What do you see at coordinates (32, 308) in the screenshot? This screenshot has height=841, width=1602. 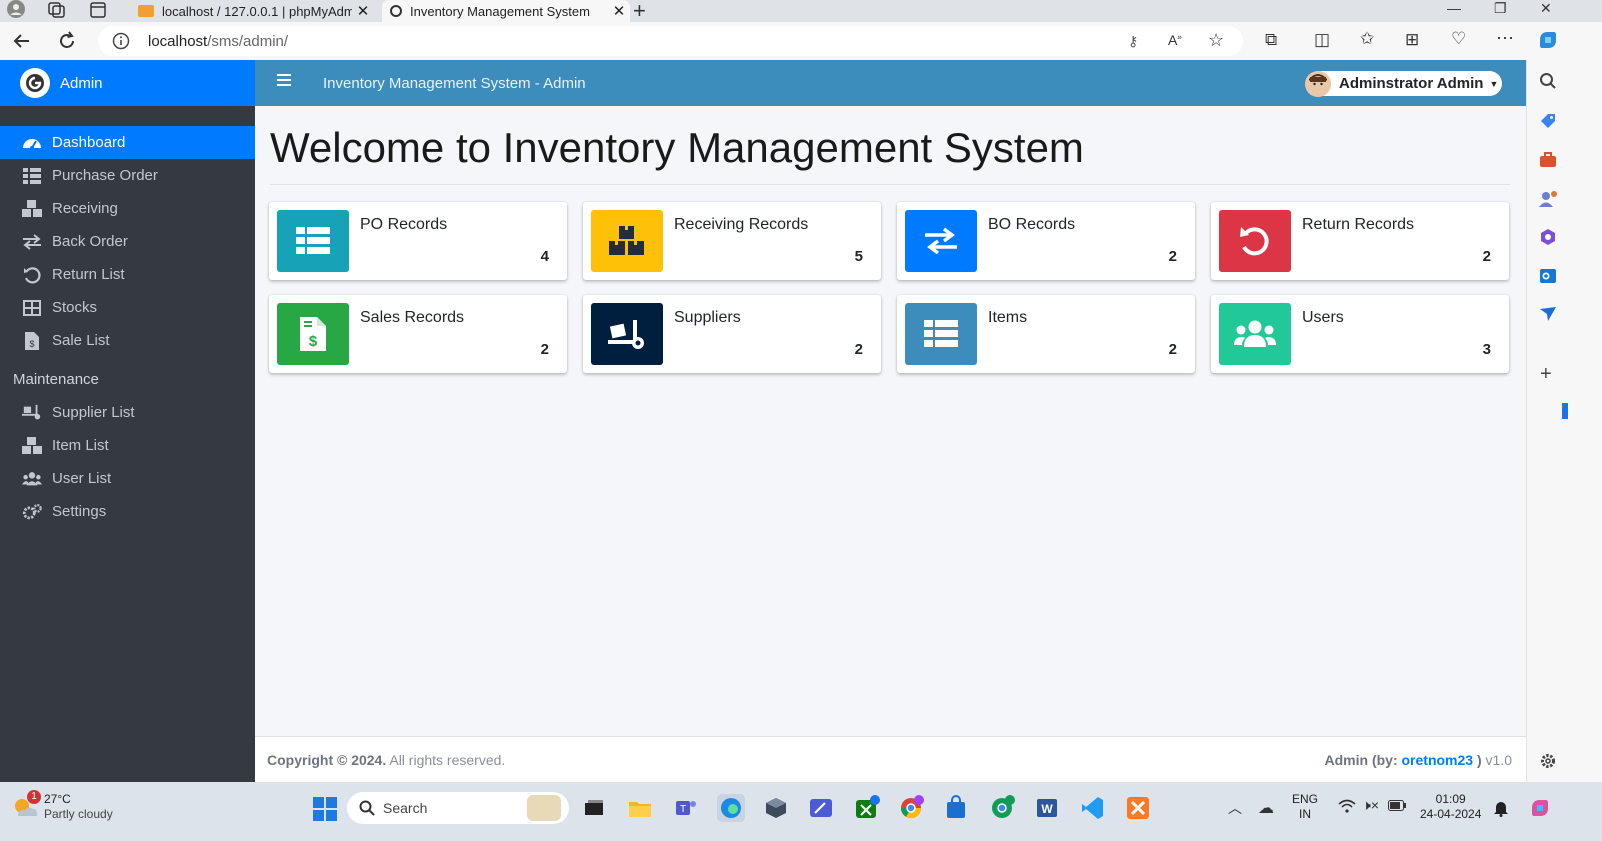 I see `grid-table-icon` at bounding box center [32, 308].